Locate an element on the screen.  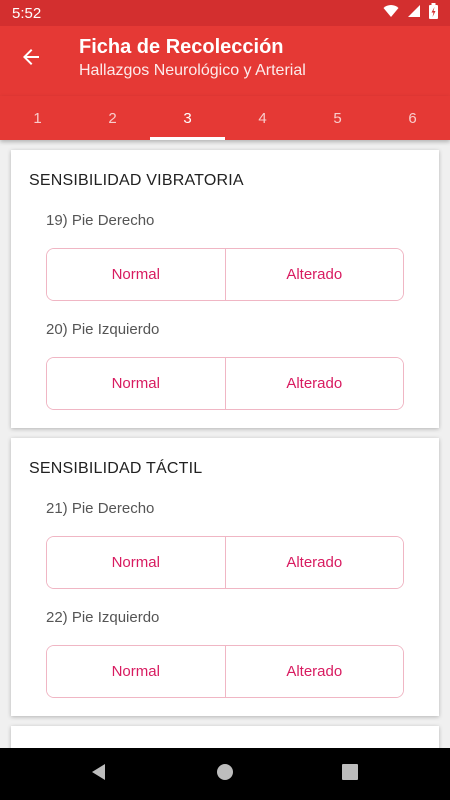
nav-home-button is located at coordinates (225, 774).